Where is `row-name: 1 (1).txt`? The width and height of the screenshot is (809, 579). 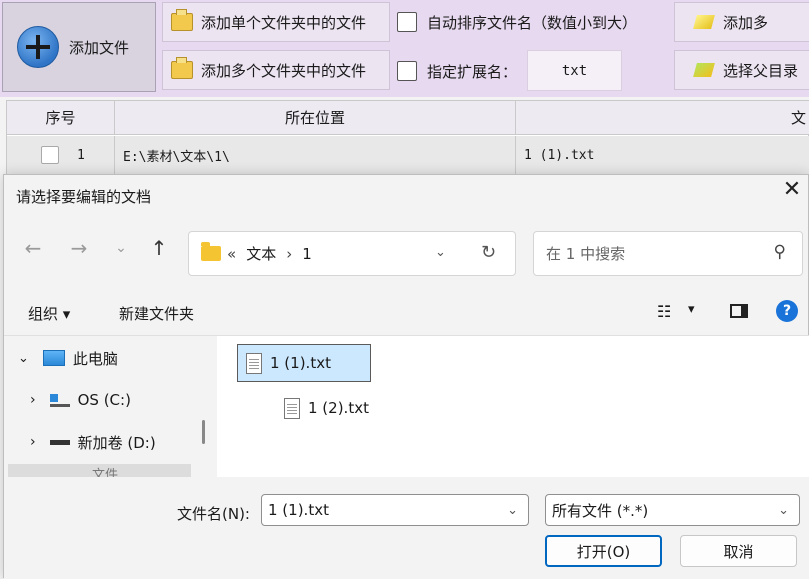
row-name: 1 (1).txt is located at coordinates (662, 155).